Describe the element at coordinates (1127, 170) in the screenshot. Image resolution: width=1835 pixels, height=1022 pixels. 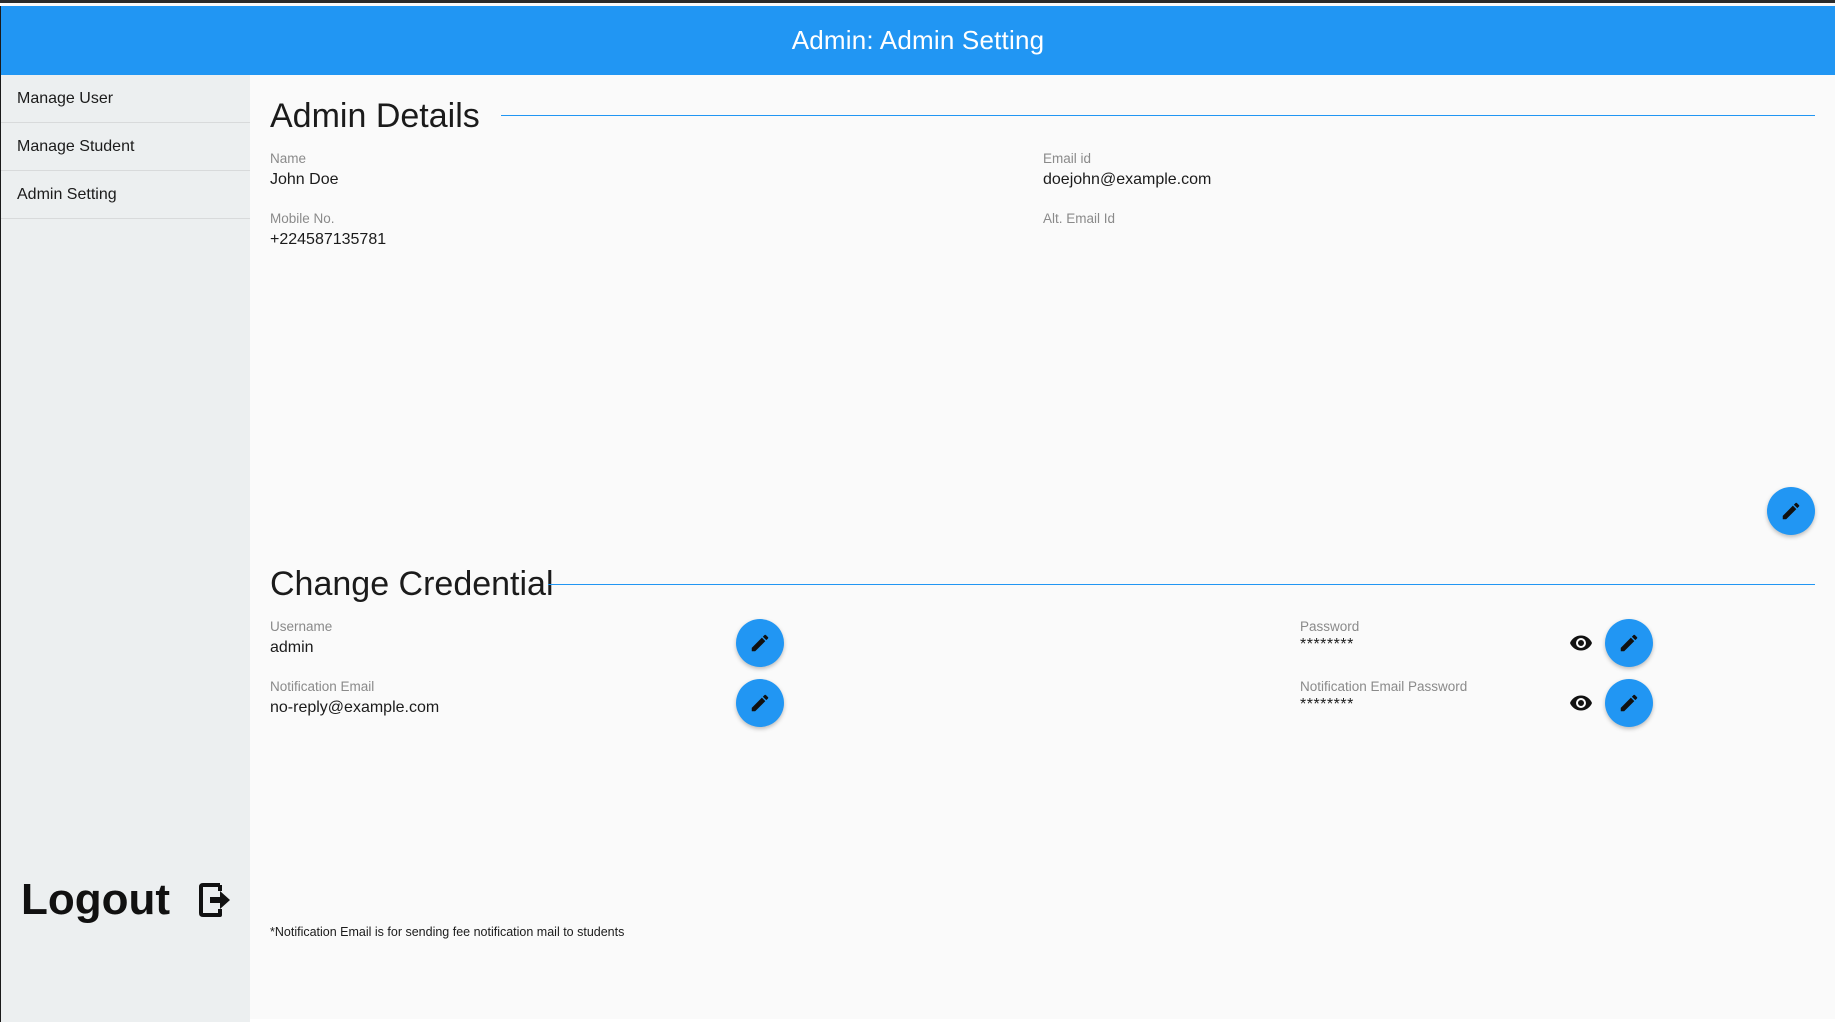
I see `email-field: Email id doejohn@example.com` at that location.